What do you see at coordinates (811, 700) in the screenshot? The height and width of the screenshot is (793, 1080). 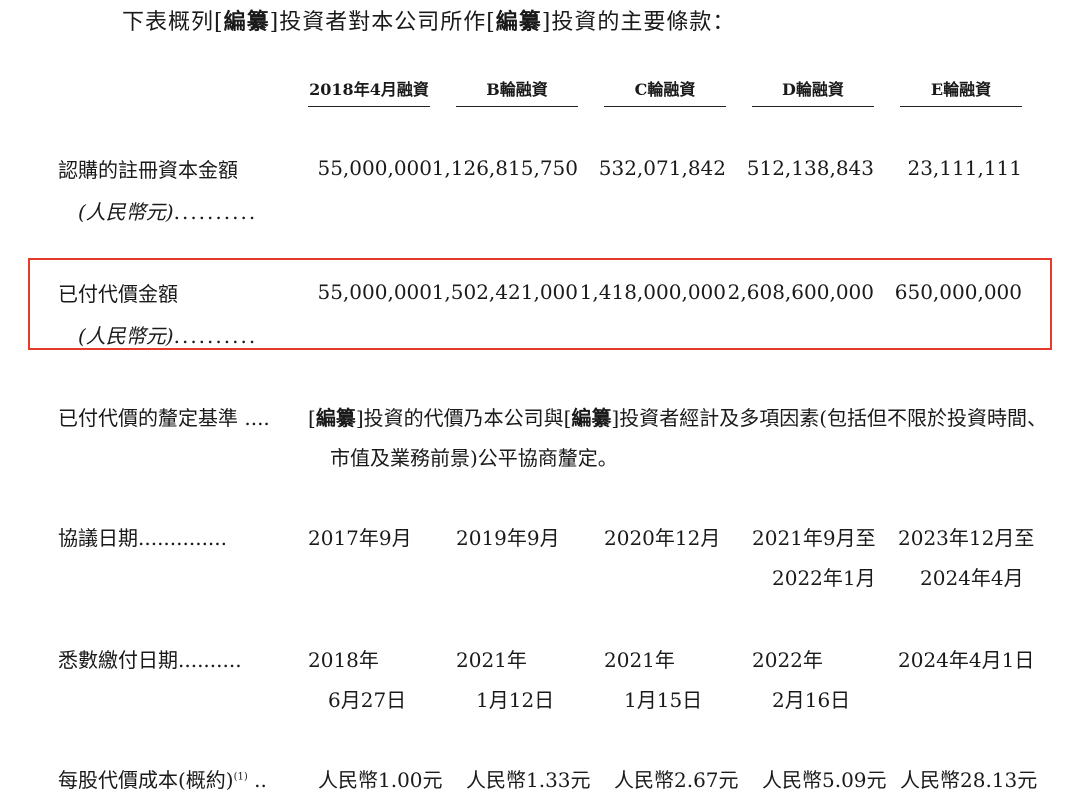 I see `settlement-day-series-d: 2月16日` at bounding box center [811, 700].